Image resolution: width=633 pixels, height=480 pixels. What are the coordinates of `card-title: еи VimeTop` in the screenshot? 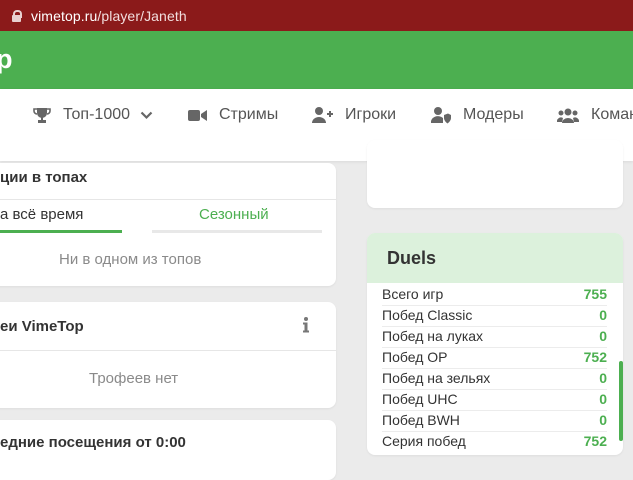 It's located at (42, 326).